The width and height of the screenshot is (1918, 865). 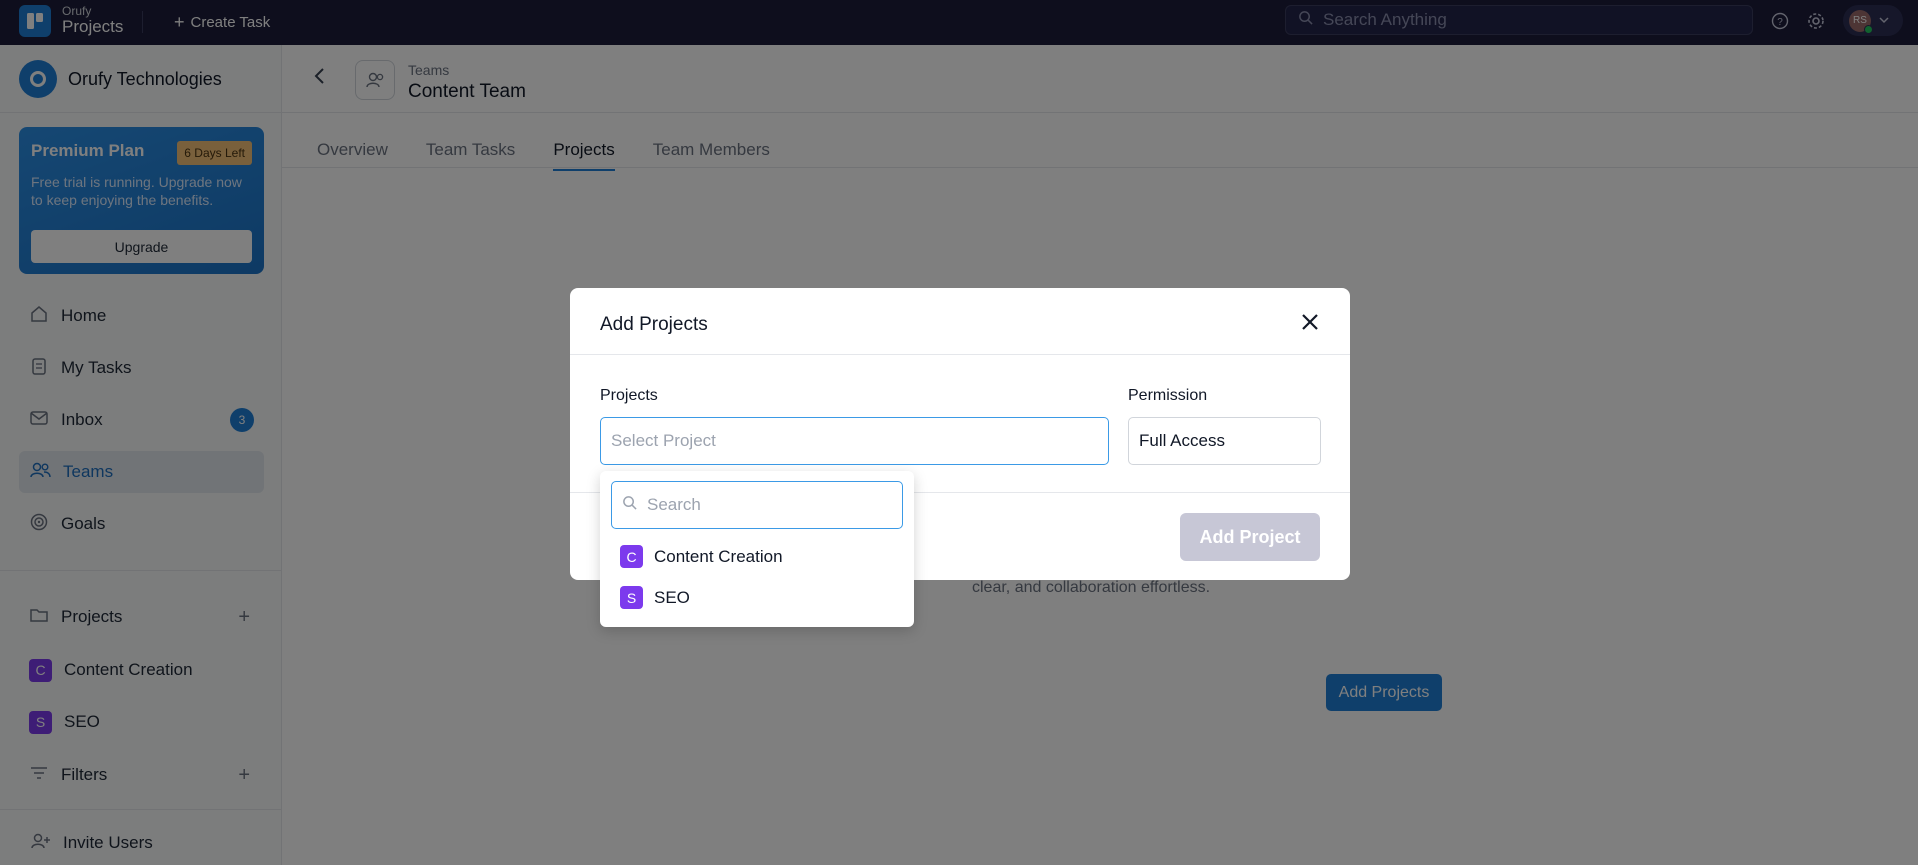 I want to click on modal-divider, so click(x=960, y=354).